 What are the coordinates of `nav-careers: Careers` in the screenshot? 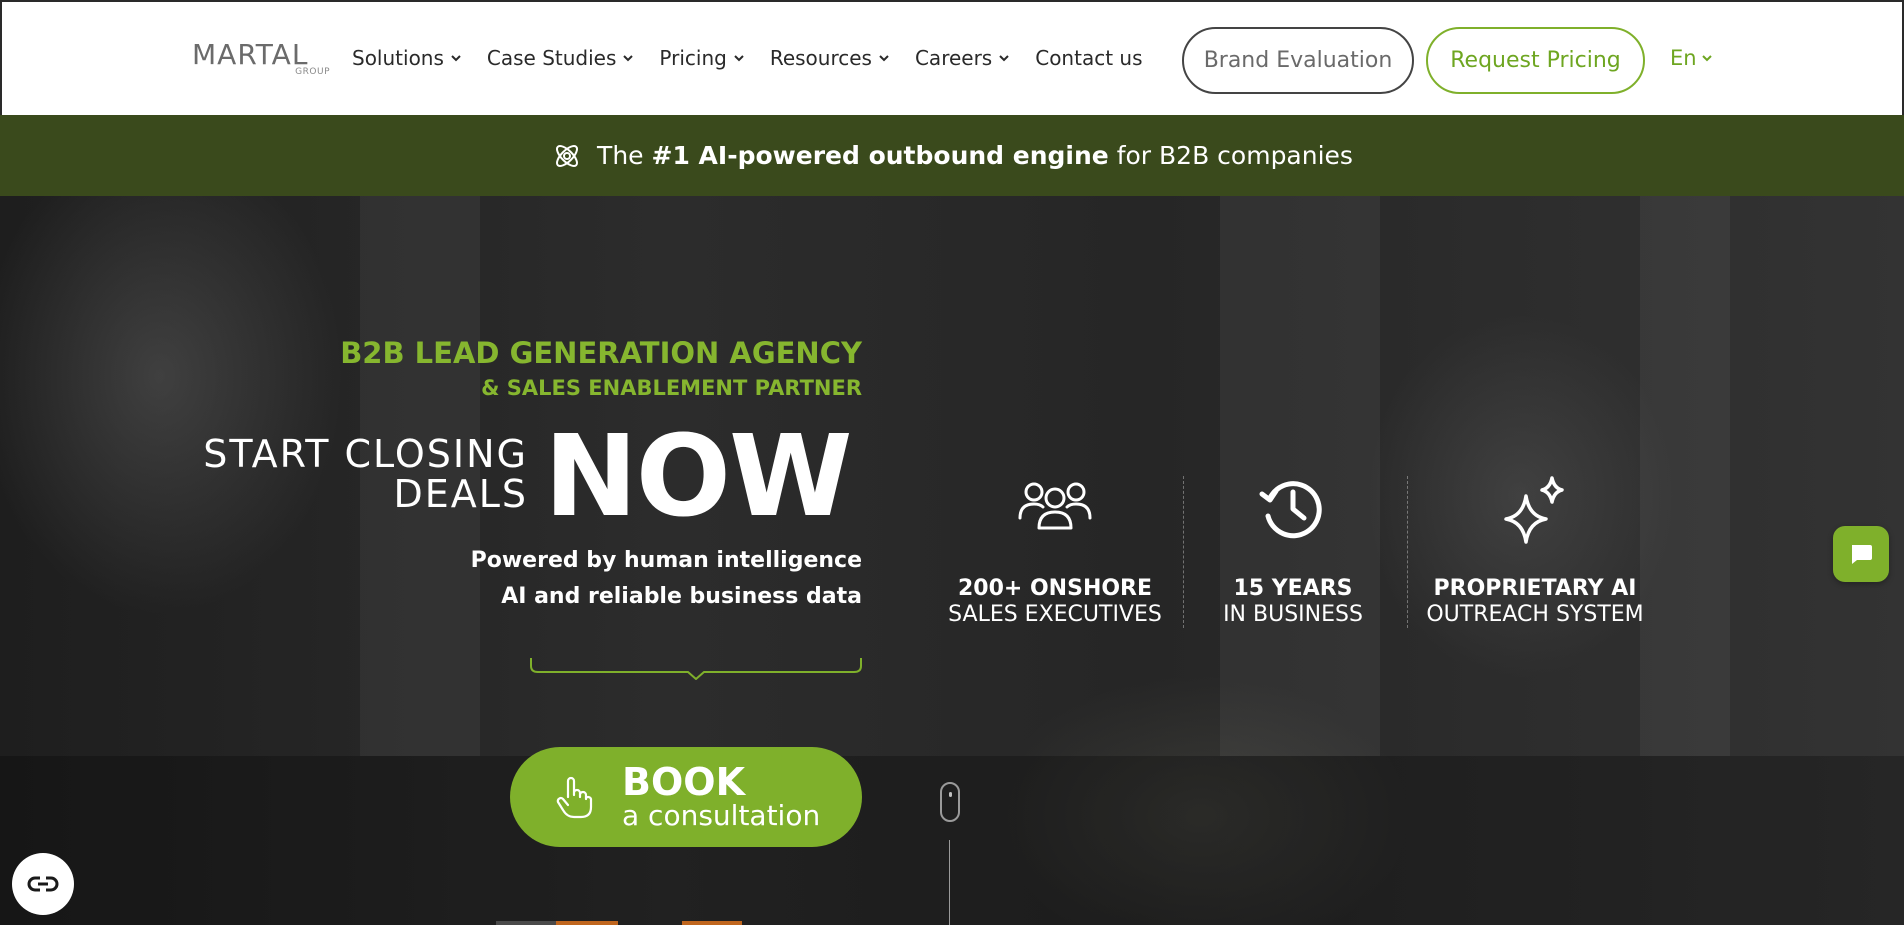 It's located at (963, 58).